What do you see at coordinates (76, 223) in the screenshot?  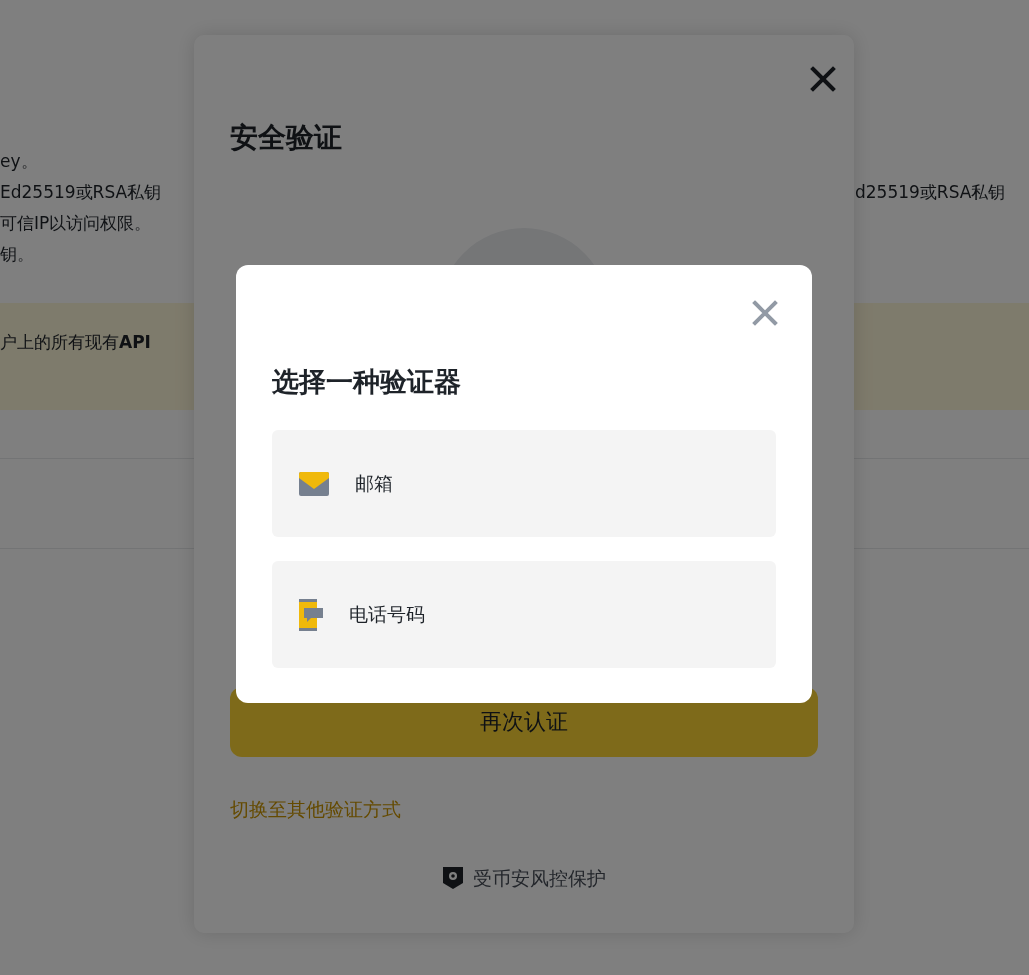 I see `description-line: 可信IP以访问权限。` at bounding box center [76, 223].